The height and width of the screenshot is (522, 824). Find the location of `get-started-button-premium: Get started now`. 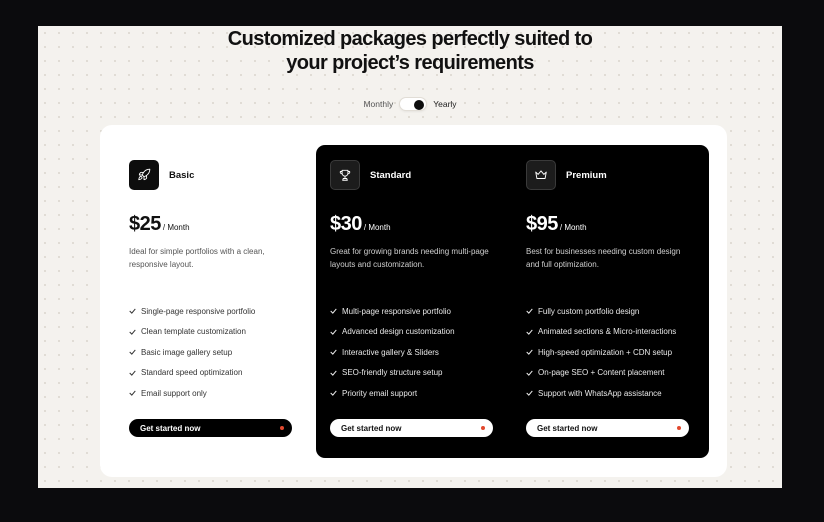

get-started-button-premium: Get started now is located at coordinates (607, 428).